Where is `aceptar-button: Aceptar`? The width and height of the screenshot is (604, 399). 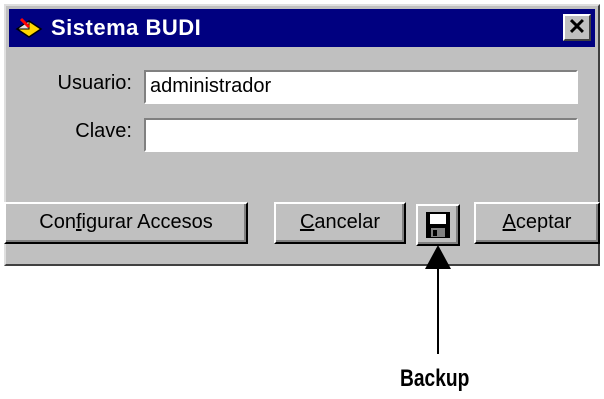 aceptar-button: Aceptar is located at coordinates (537, 223).